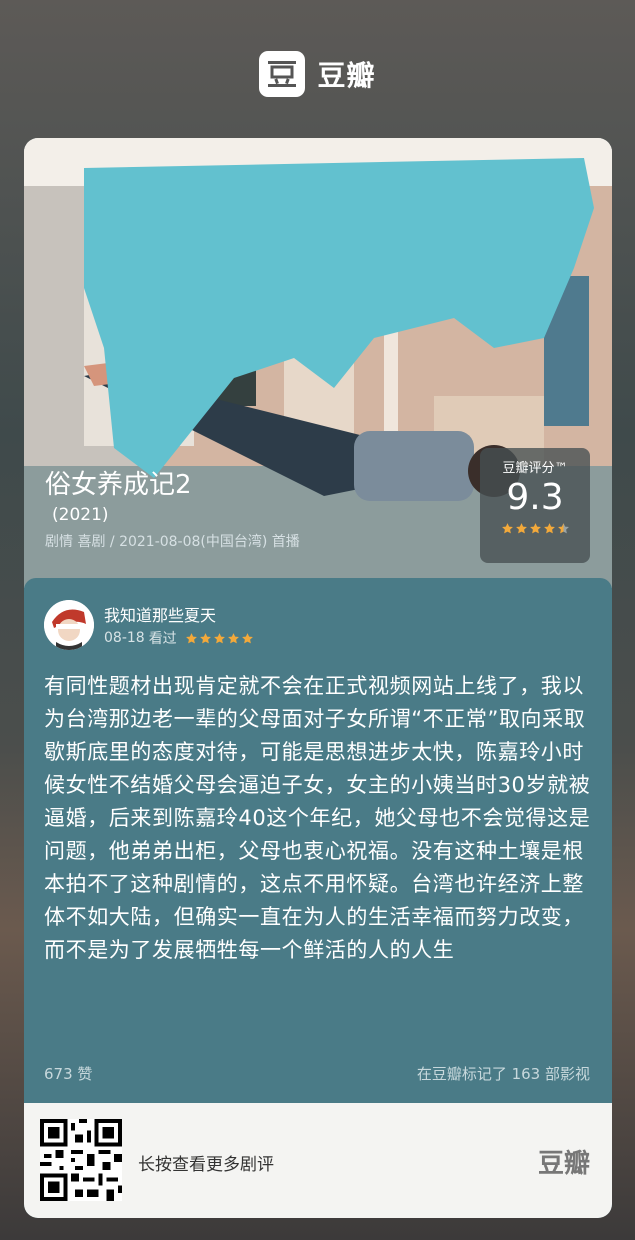  Describe the element at coordinates (68, 1074) in the screenshot. I see `likes-count: 673 赞` at that location.